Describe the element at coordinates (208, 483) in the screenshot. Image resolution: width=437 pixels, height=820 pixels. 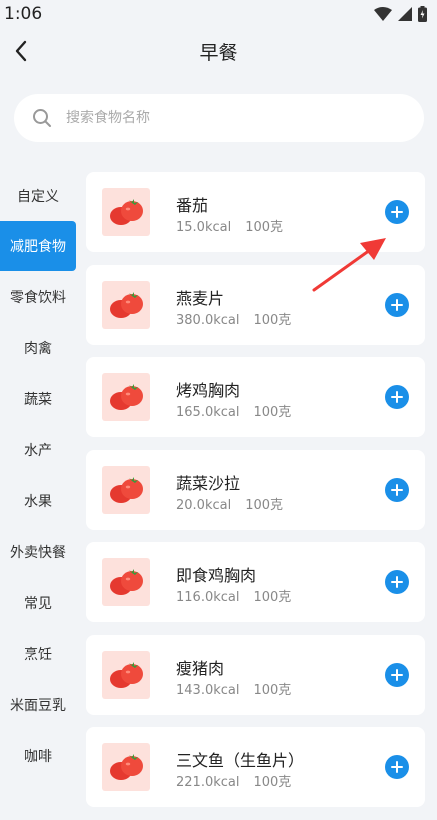
I see `food-name: 蔬菜沙拉` at that location.